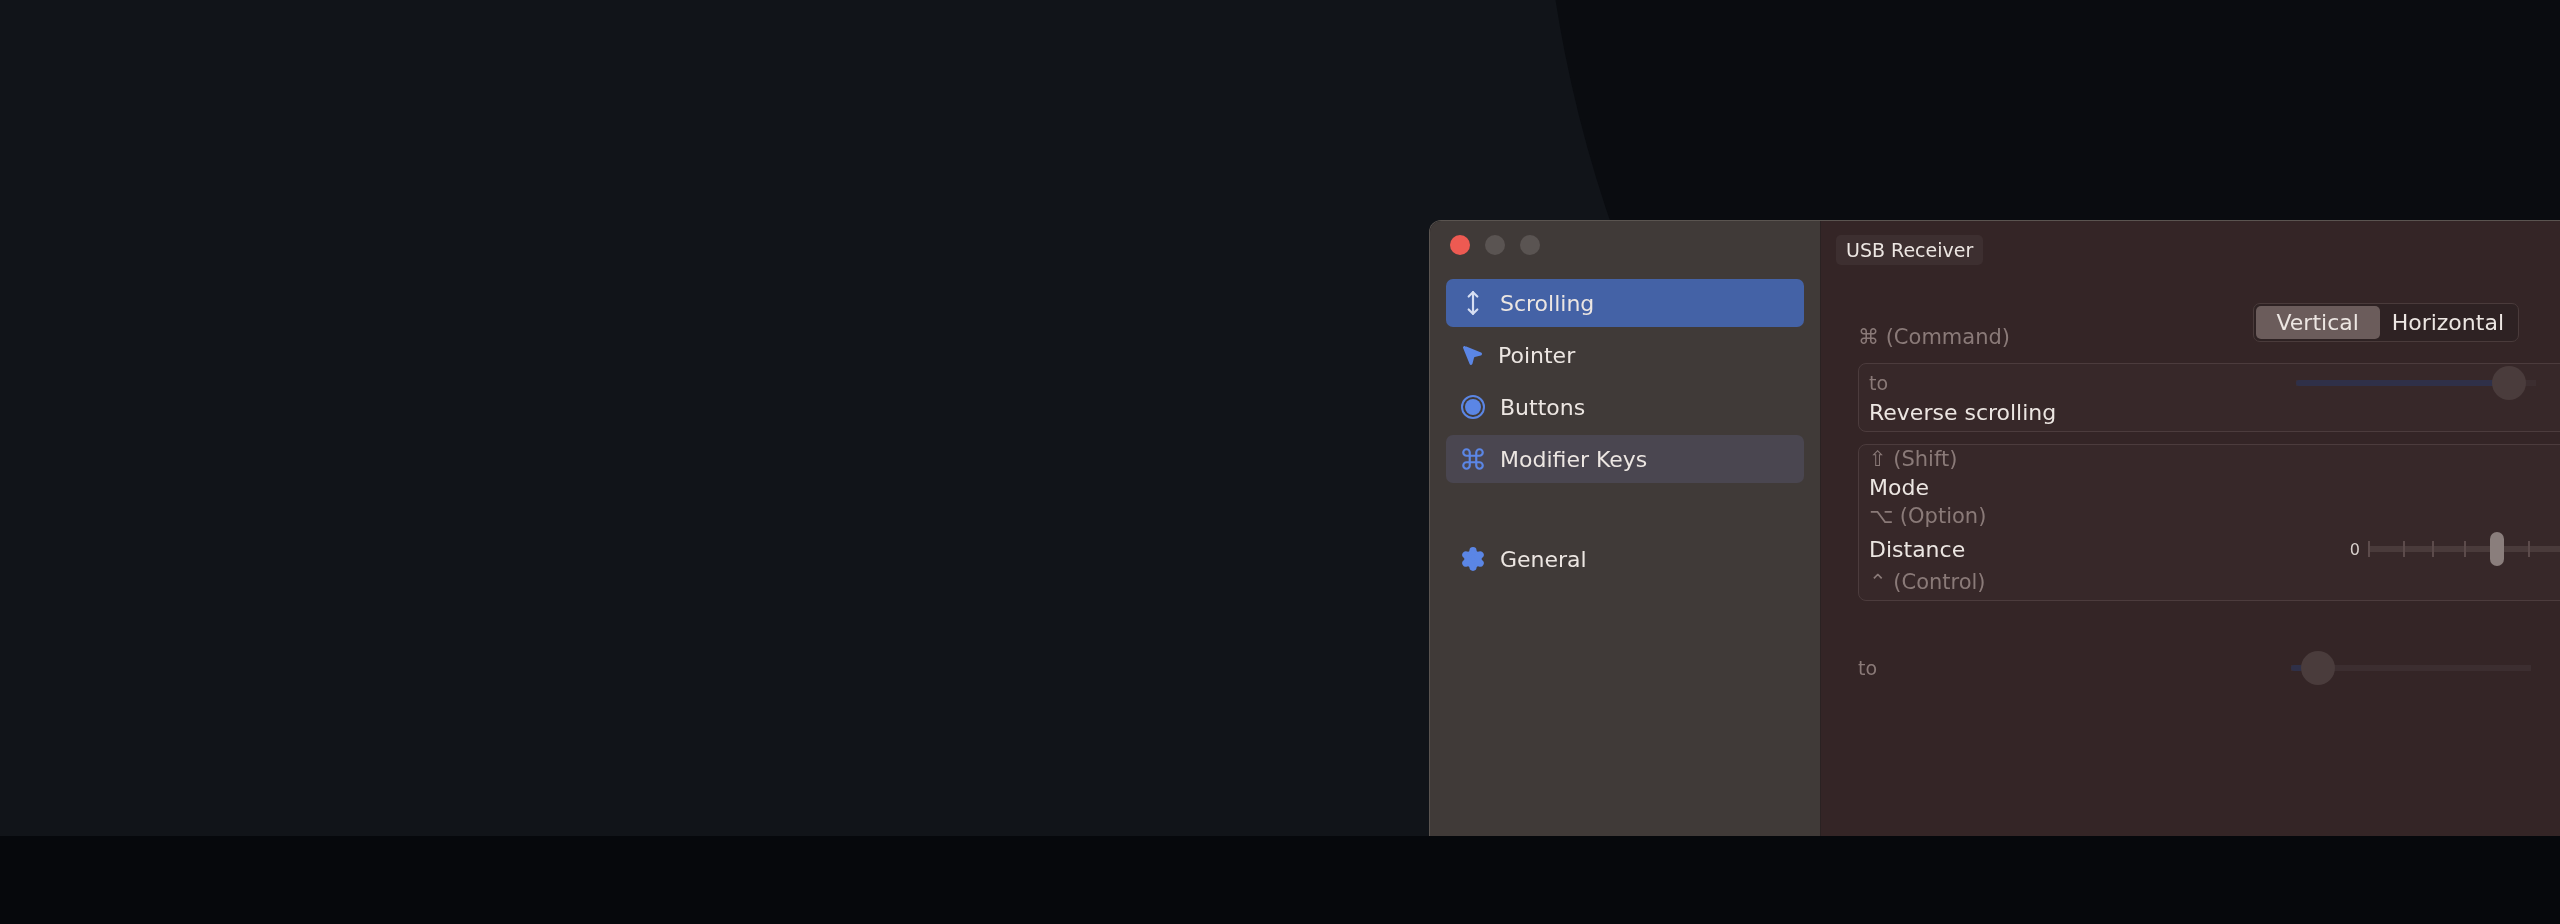  I want to click on faded-label: ⌘ (Command), so click(1934, 337).